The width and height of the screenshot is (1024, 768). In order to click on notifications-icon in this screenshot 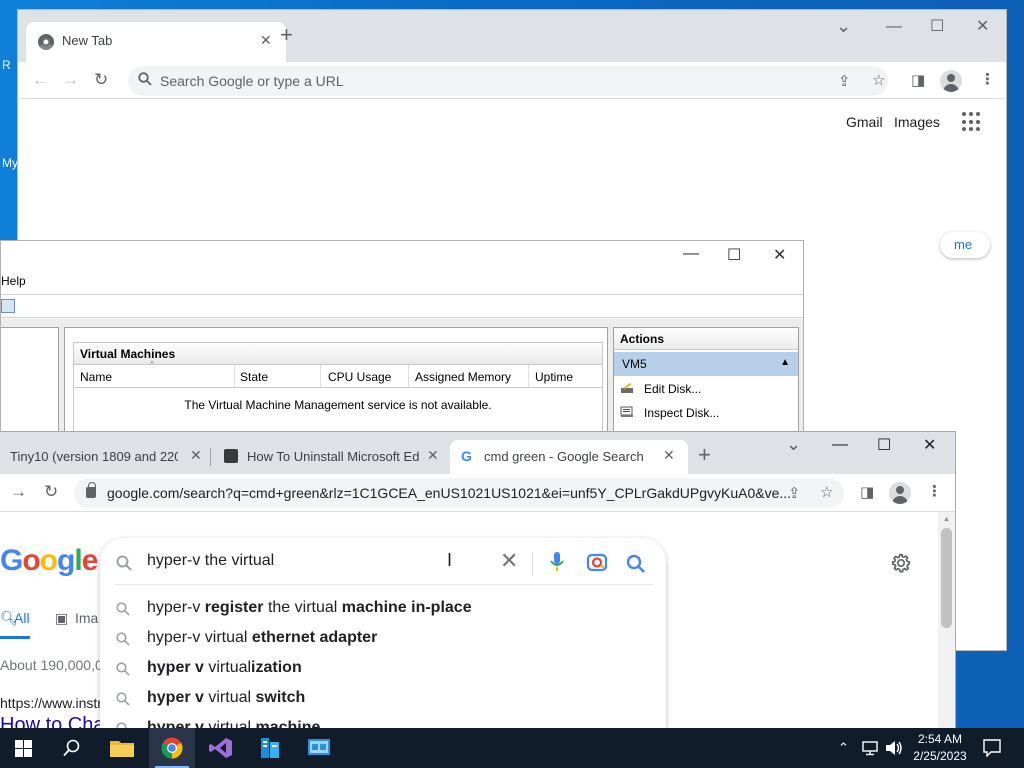, I will do `click(992, 748)`.